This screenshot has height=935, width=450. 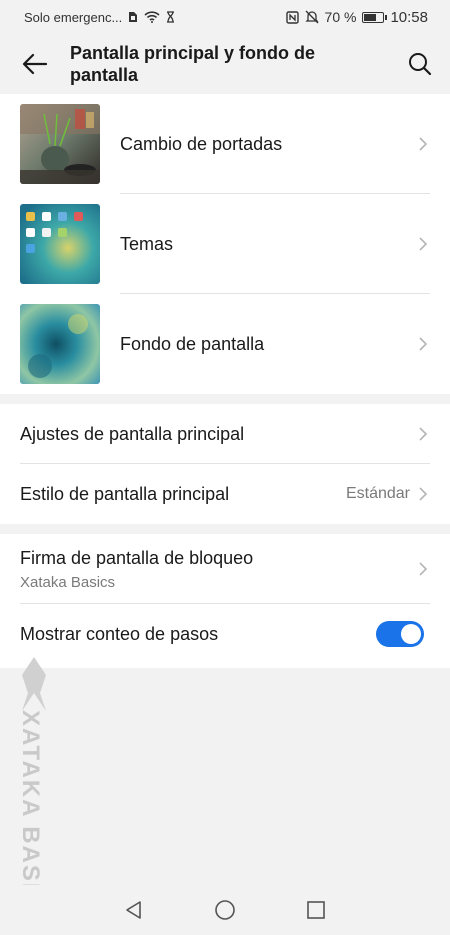 What do you see at coordinates (225, 17) in the screenshot?
I see `status-bar: Solo emergenc... 70 % 10:58` at bounding box center [225, 17].